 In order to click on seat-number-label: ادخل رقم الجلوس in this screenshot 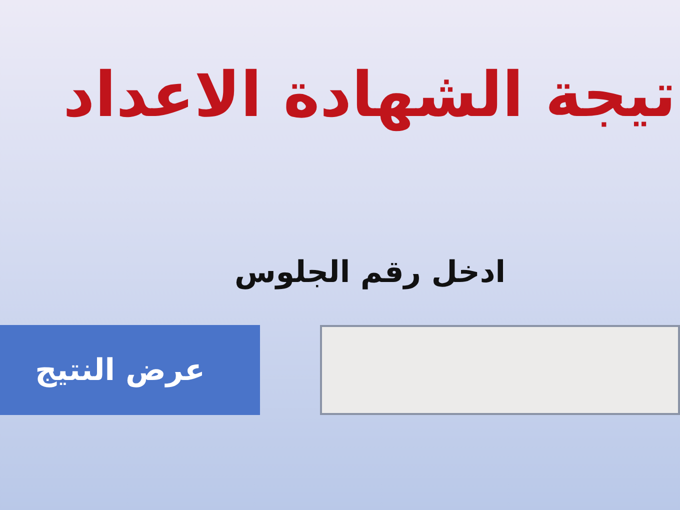, I will do `click(370, 273)`.